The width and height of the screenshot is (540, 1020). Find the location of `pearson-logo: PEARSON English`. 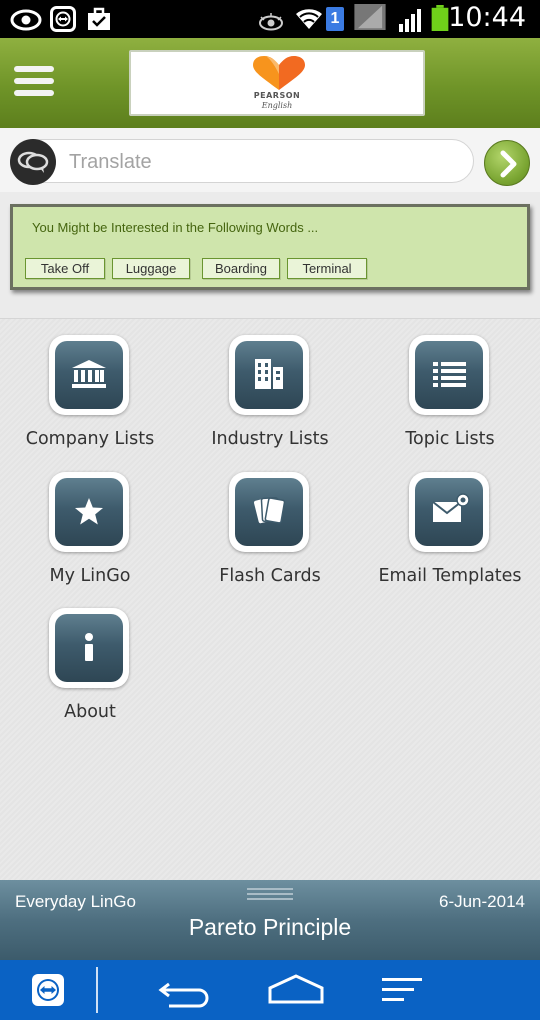

pearson-logo: PEARSON English is located at coordinates (277, 83).